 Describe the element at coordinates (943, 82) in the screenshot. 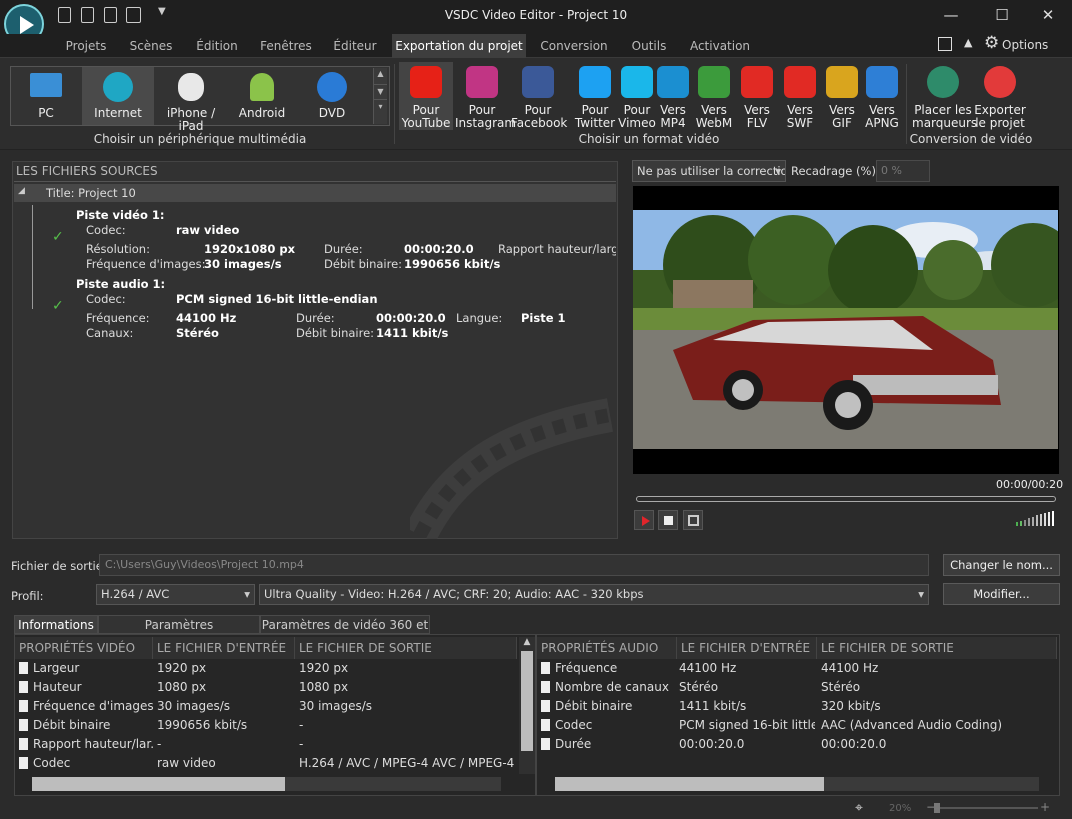

I see `flag-icon` at that location.